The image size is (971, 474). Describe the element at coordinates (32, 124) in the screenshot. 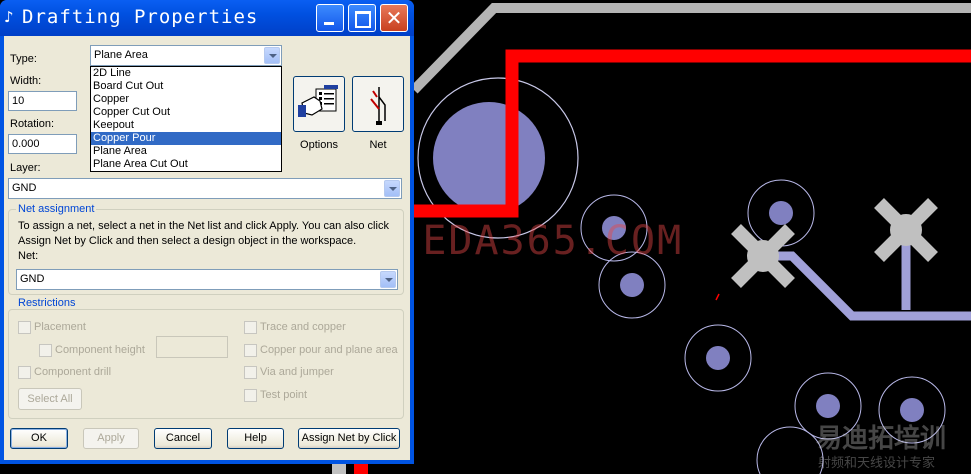

I see `rotation-label: Rotation:` at that location.